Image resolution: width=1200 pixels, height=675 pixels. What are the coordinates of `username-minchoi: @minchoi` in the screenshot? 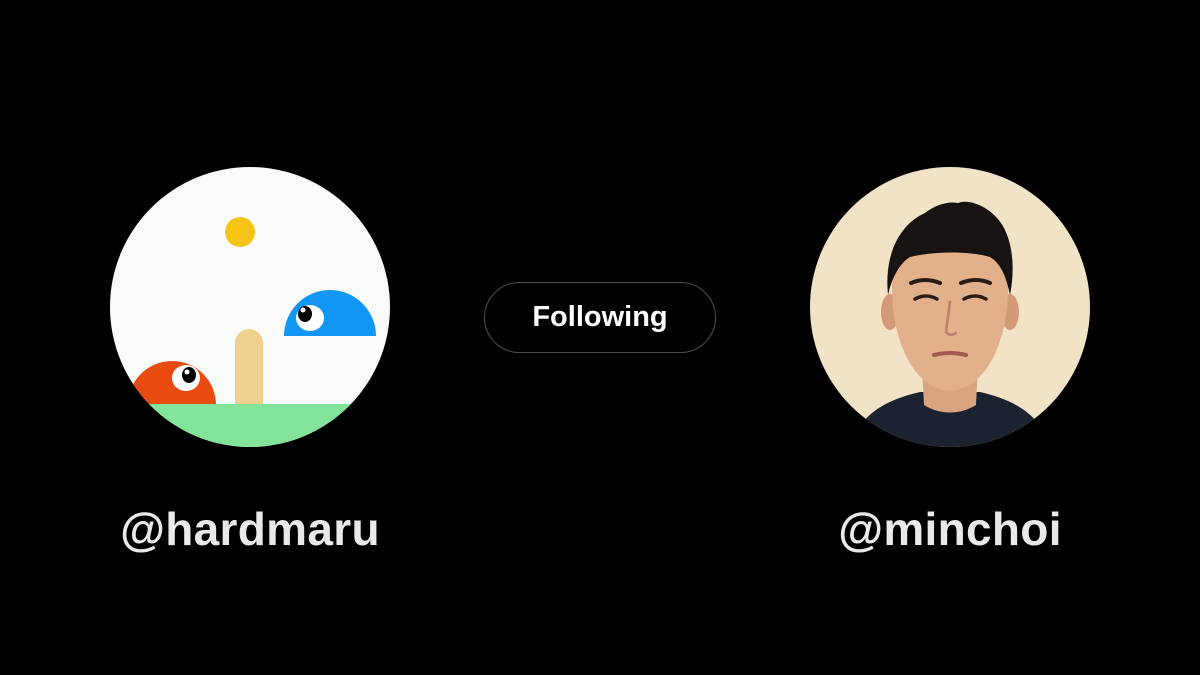 It's located at (950, 529).